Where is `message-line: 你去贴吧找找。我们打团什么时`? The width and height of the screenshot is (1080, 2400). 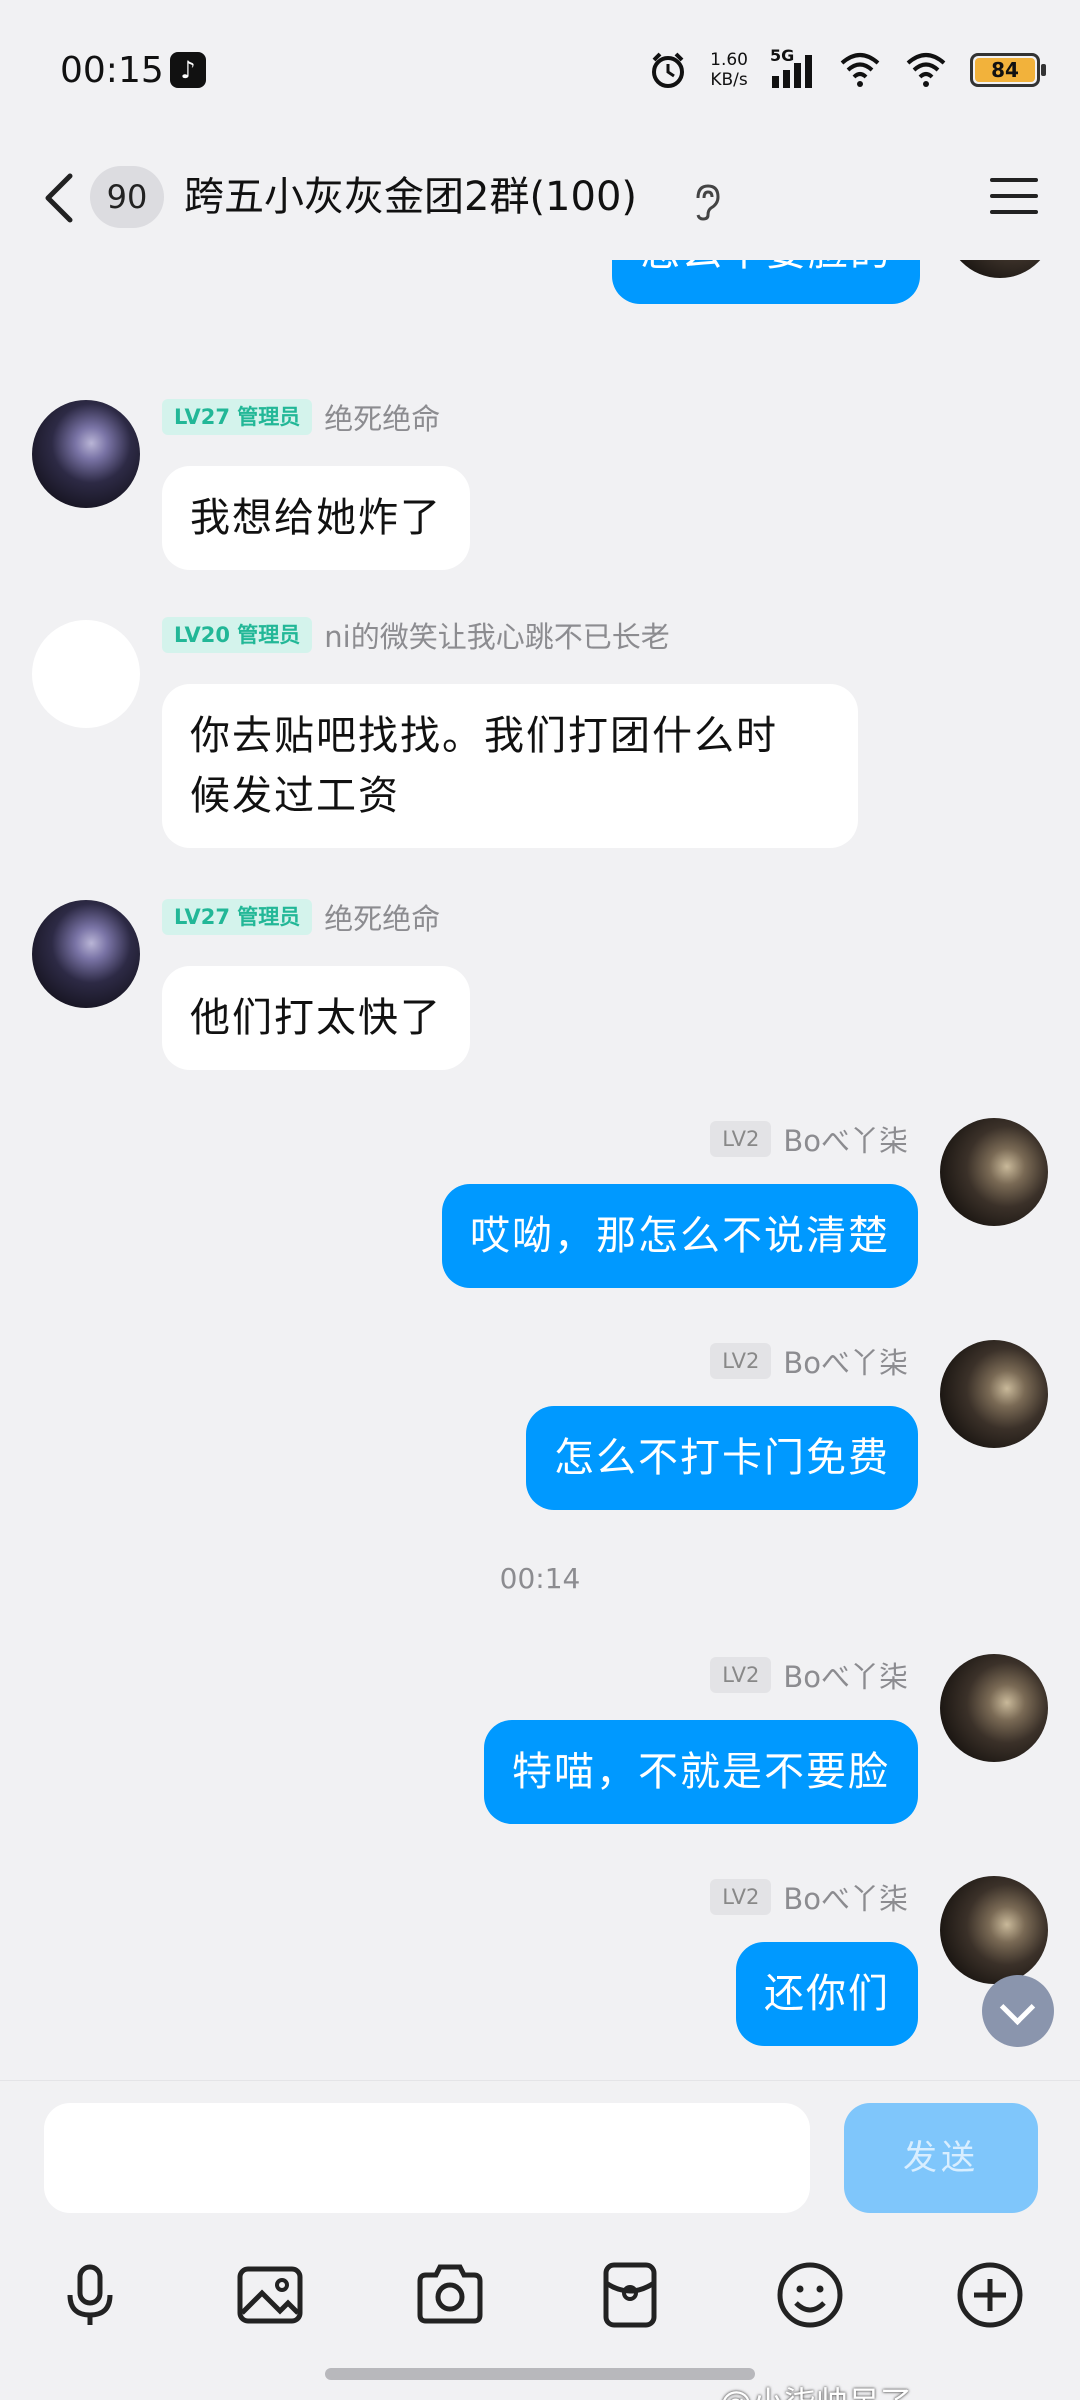 message-line: 你去贴吧找找。我们打团什么时 is located at coordinates (484, 736).